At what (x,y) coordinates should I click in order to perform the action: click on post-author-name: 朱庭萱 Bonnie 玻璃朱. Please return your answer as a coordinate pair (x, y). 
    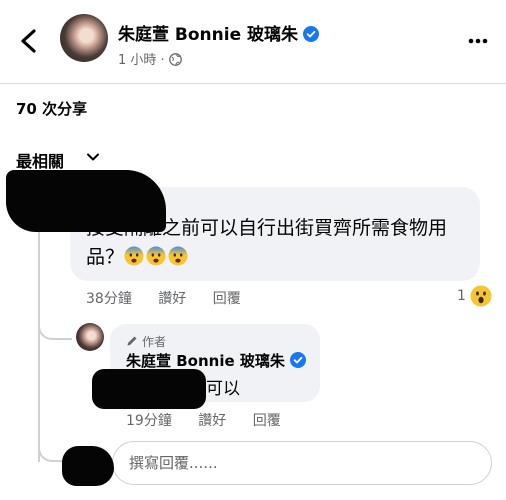
    Looking at the image, I should click on (219, 32).